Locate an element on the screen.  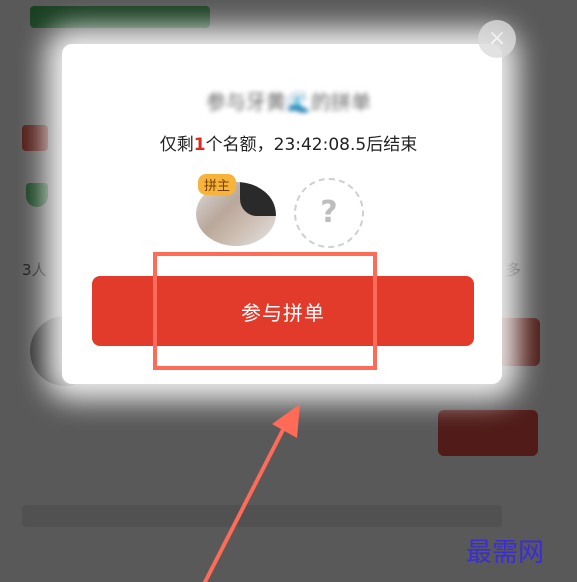
annotation-highlight-box is located at coordinates (265, 311).